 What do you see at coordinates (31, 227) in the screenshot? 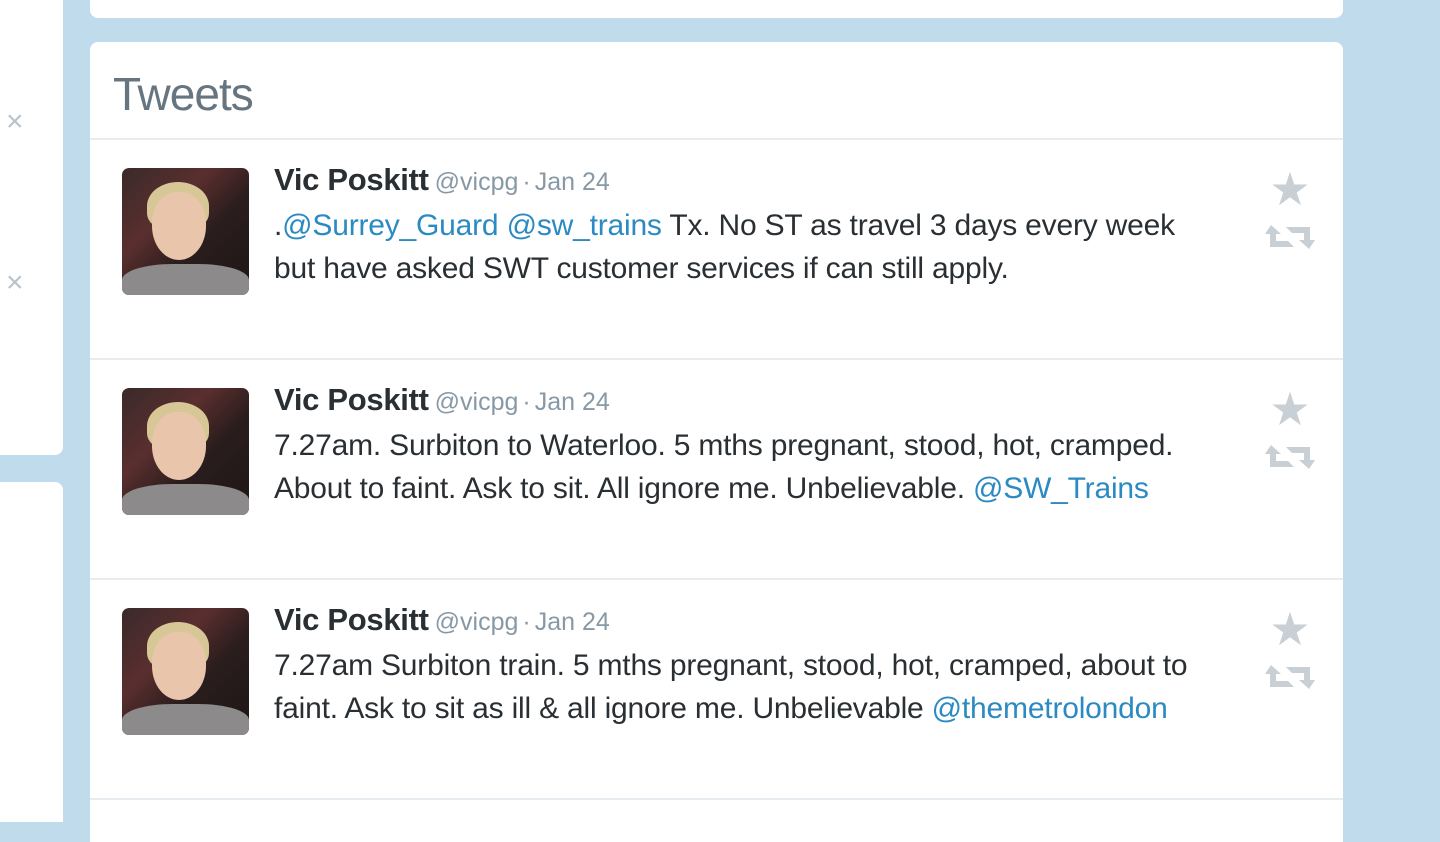
I see `left-panel-top: × ×` at bounding box center [31, 227].